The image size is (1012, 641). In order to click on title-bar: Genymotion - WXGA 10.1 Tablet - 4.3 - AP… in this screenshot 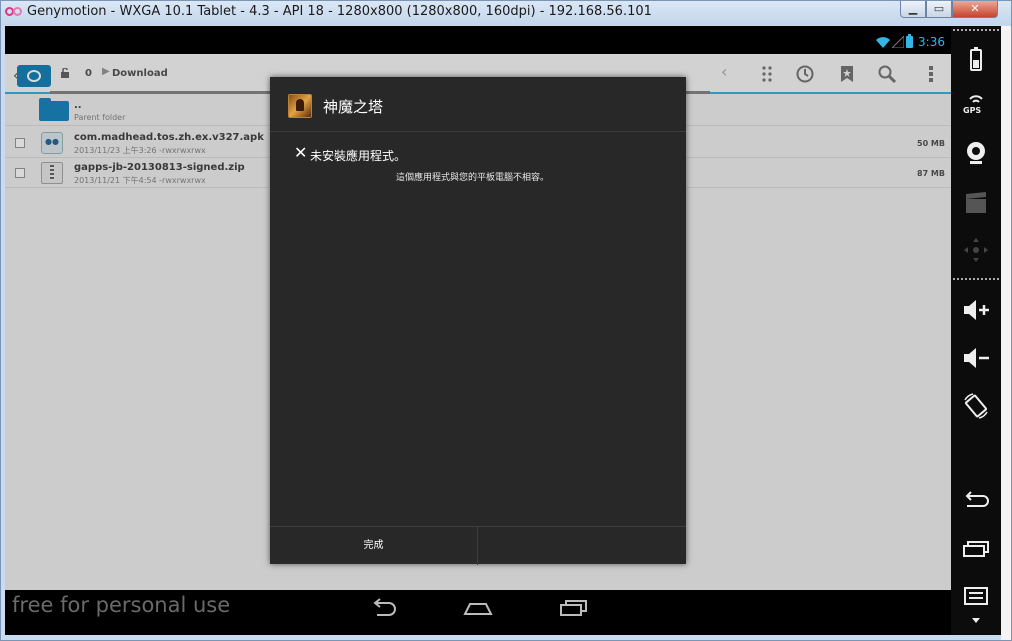, I will do `click(506, 13)`.